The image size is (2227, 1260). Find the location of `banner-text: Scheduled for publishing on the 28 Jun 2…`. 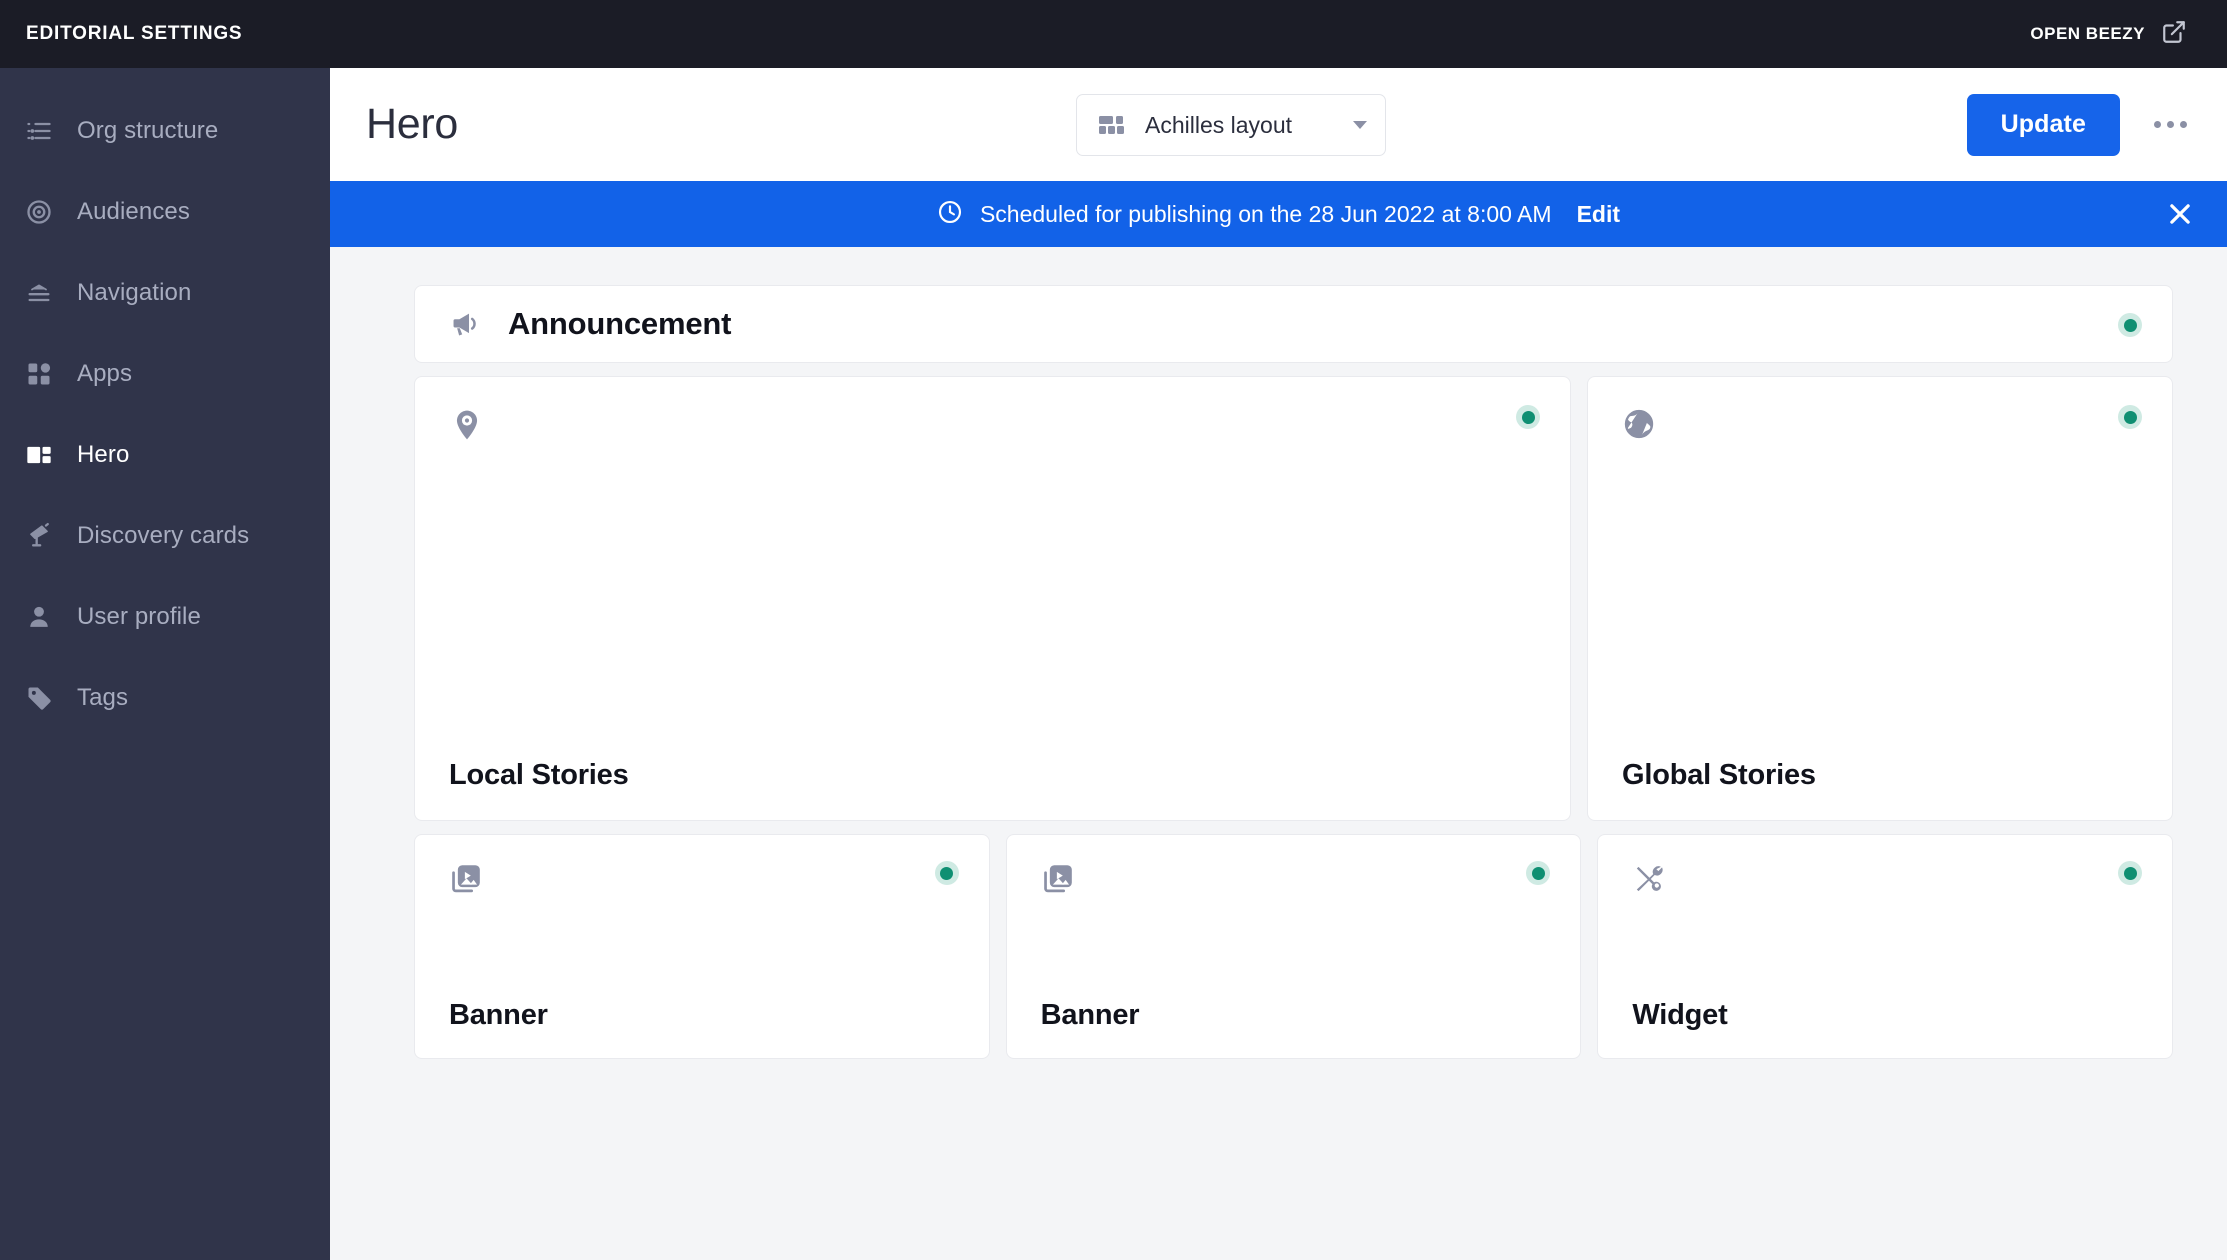

banner-text: Scheduled for publishing on the 28 Jun 2… is located at coordinates (1265, 213).